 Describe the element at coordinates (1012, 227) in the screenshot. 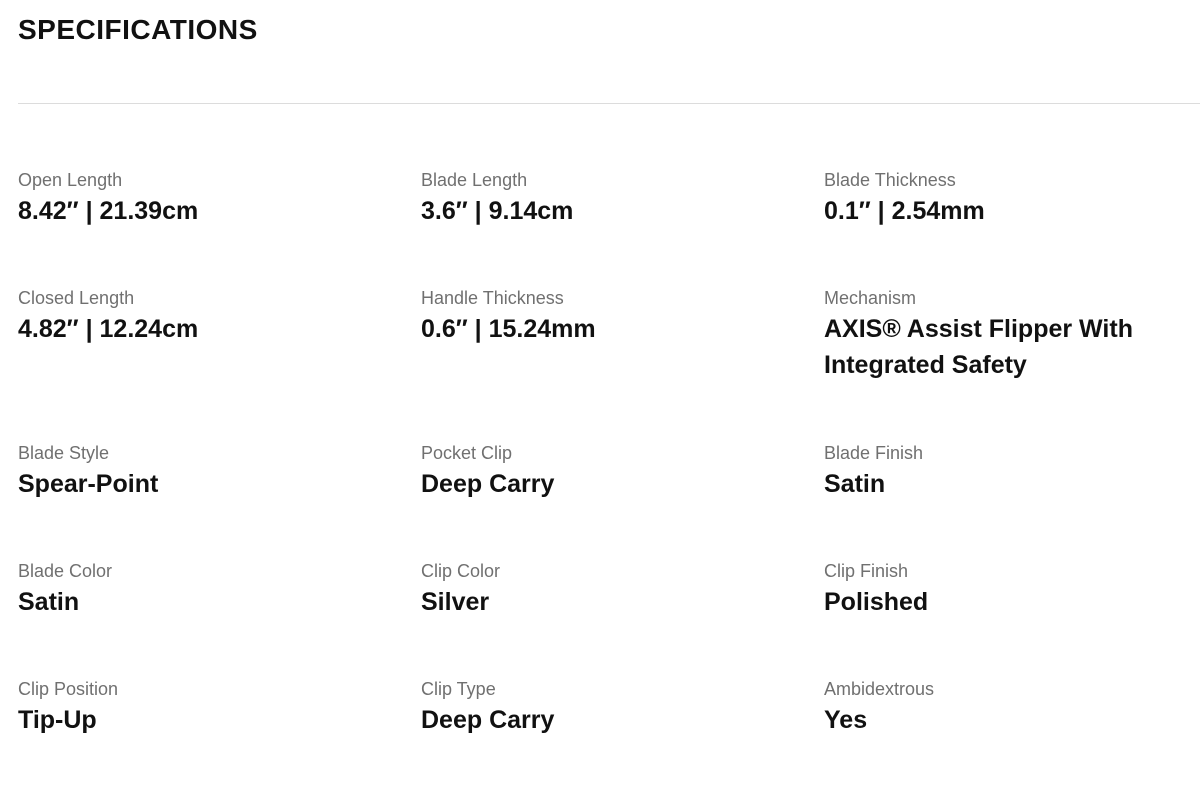

I see `spec-blade-thickness: Blade Thickness 0.1″ | 2.54mm` at that location.